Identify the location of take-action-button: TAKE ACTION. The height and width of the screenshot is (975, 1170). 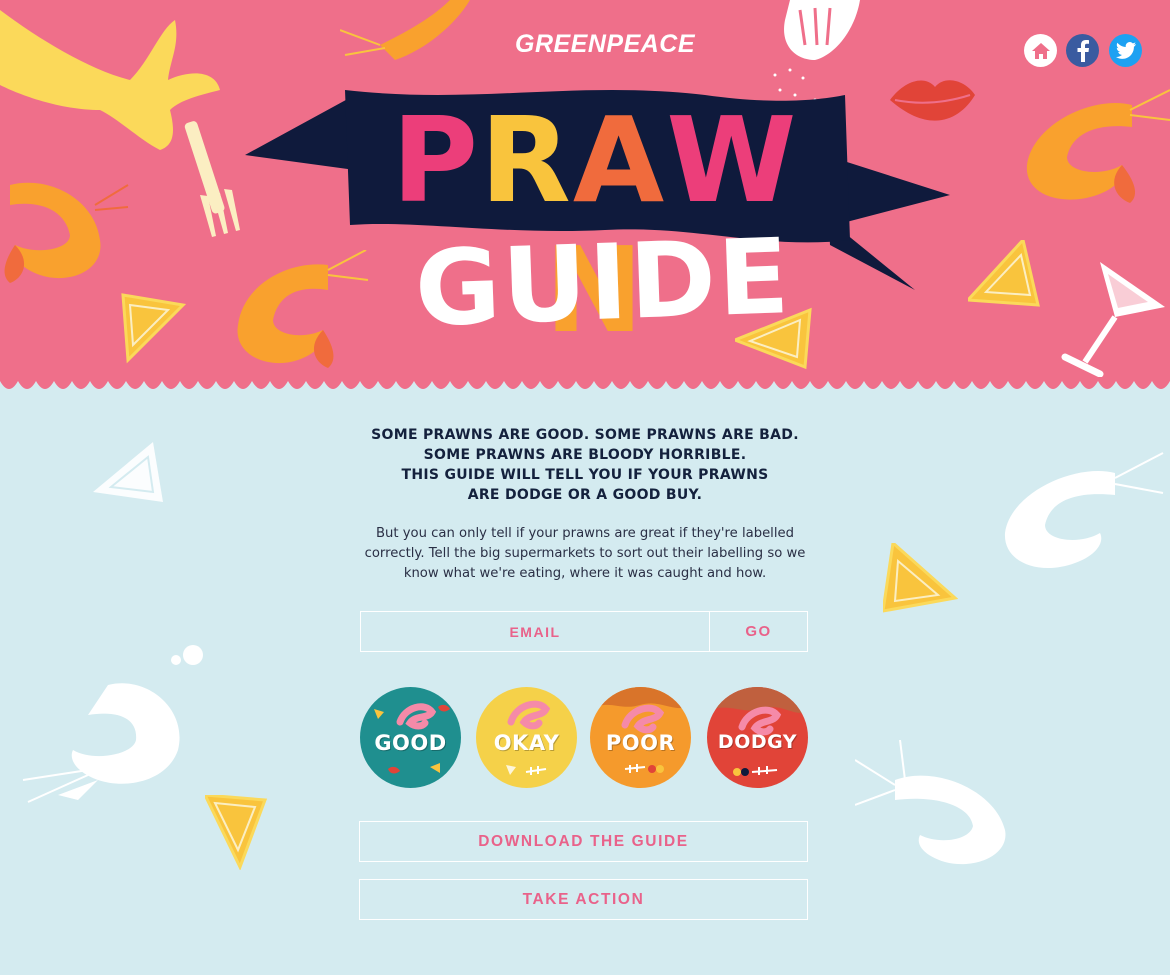
(583, 899).